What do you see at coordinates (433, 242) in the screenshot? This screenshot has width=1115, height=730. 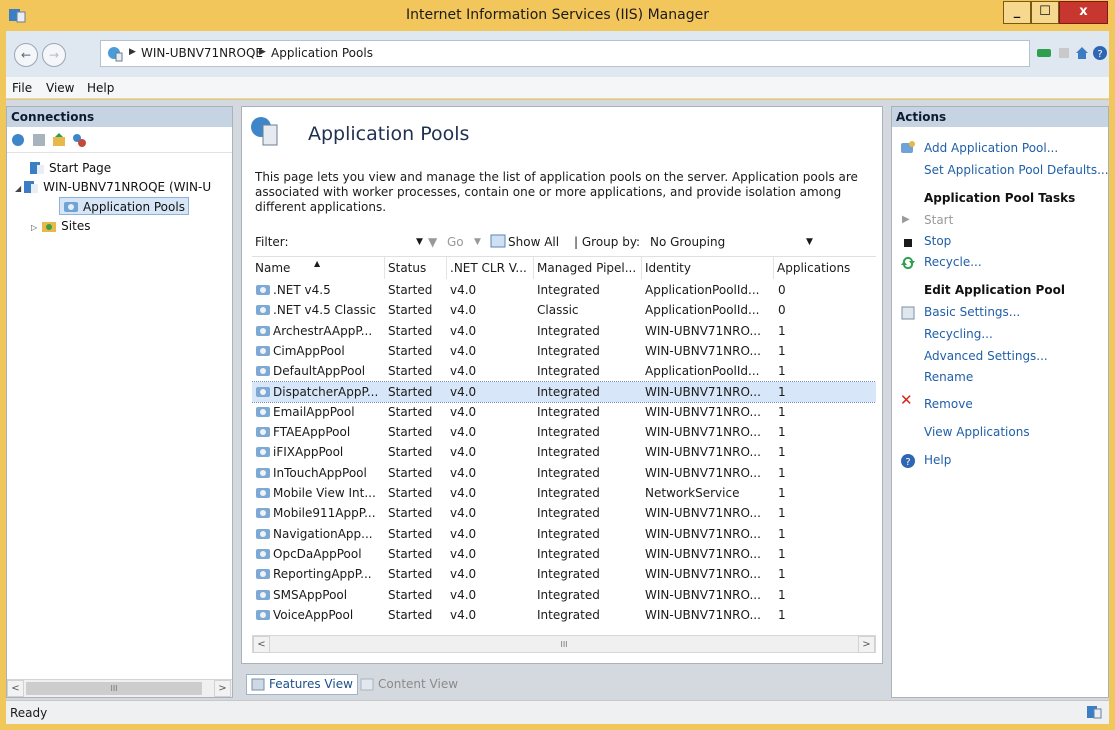 I see `go-funnel-icon: ▼` at bounding box center [433, 242].